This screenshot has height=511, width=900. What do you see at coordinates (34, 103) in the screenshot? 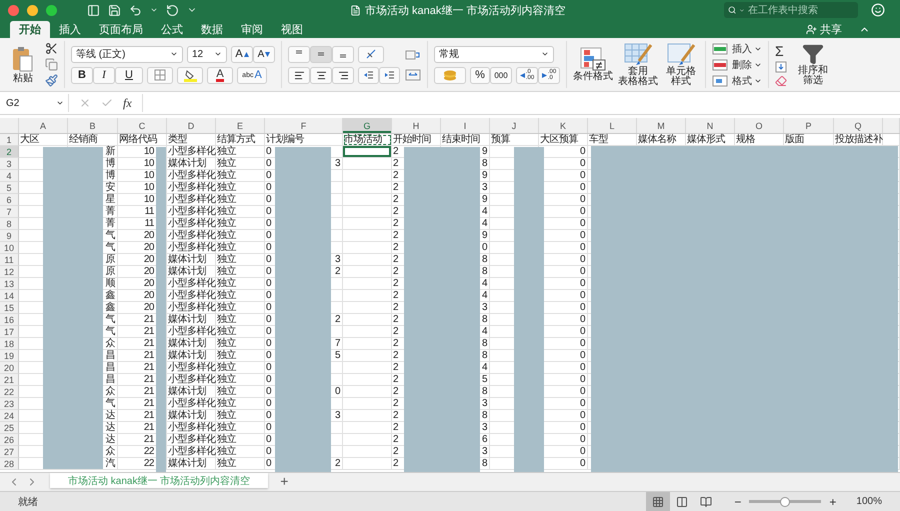
I see `name-box: G2` at bounding box center [34, 103].